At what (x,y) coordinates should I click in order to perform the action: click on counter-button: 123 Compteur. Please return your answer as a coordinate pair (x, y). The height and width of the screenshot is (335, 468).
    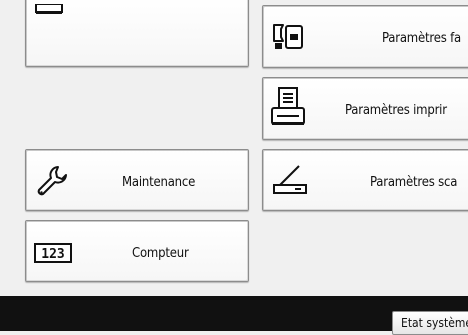
    Looking at the image, I should click on (137, 251).